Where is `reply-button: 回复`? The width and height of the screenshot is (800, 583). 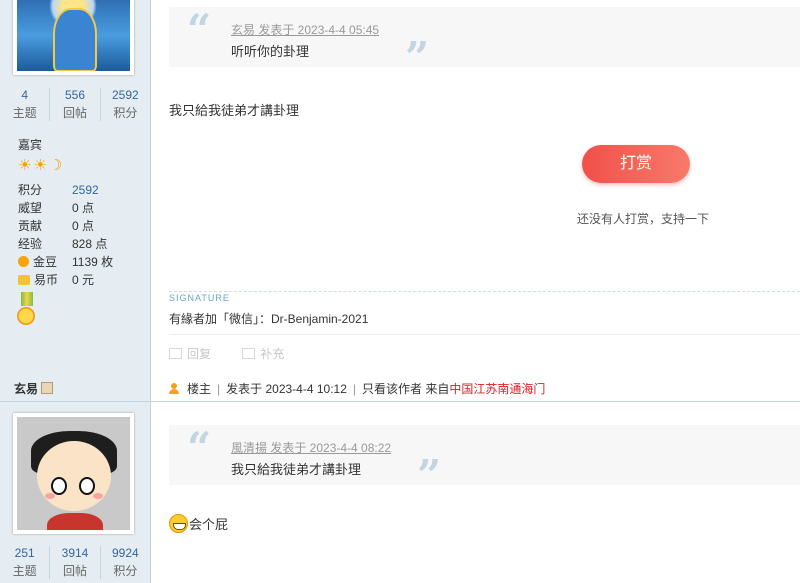 reply-button: 回复 is located at coordinates (197, 354).